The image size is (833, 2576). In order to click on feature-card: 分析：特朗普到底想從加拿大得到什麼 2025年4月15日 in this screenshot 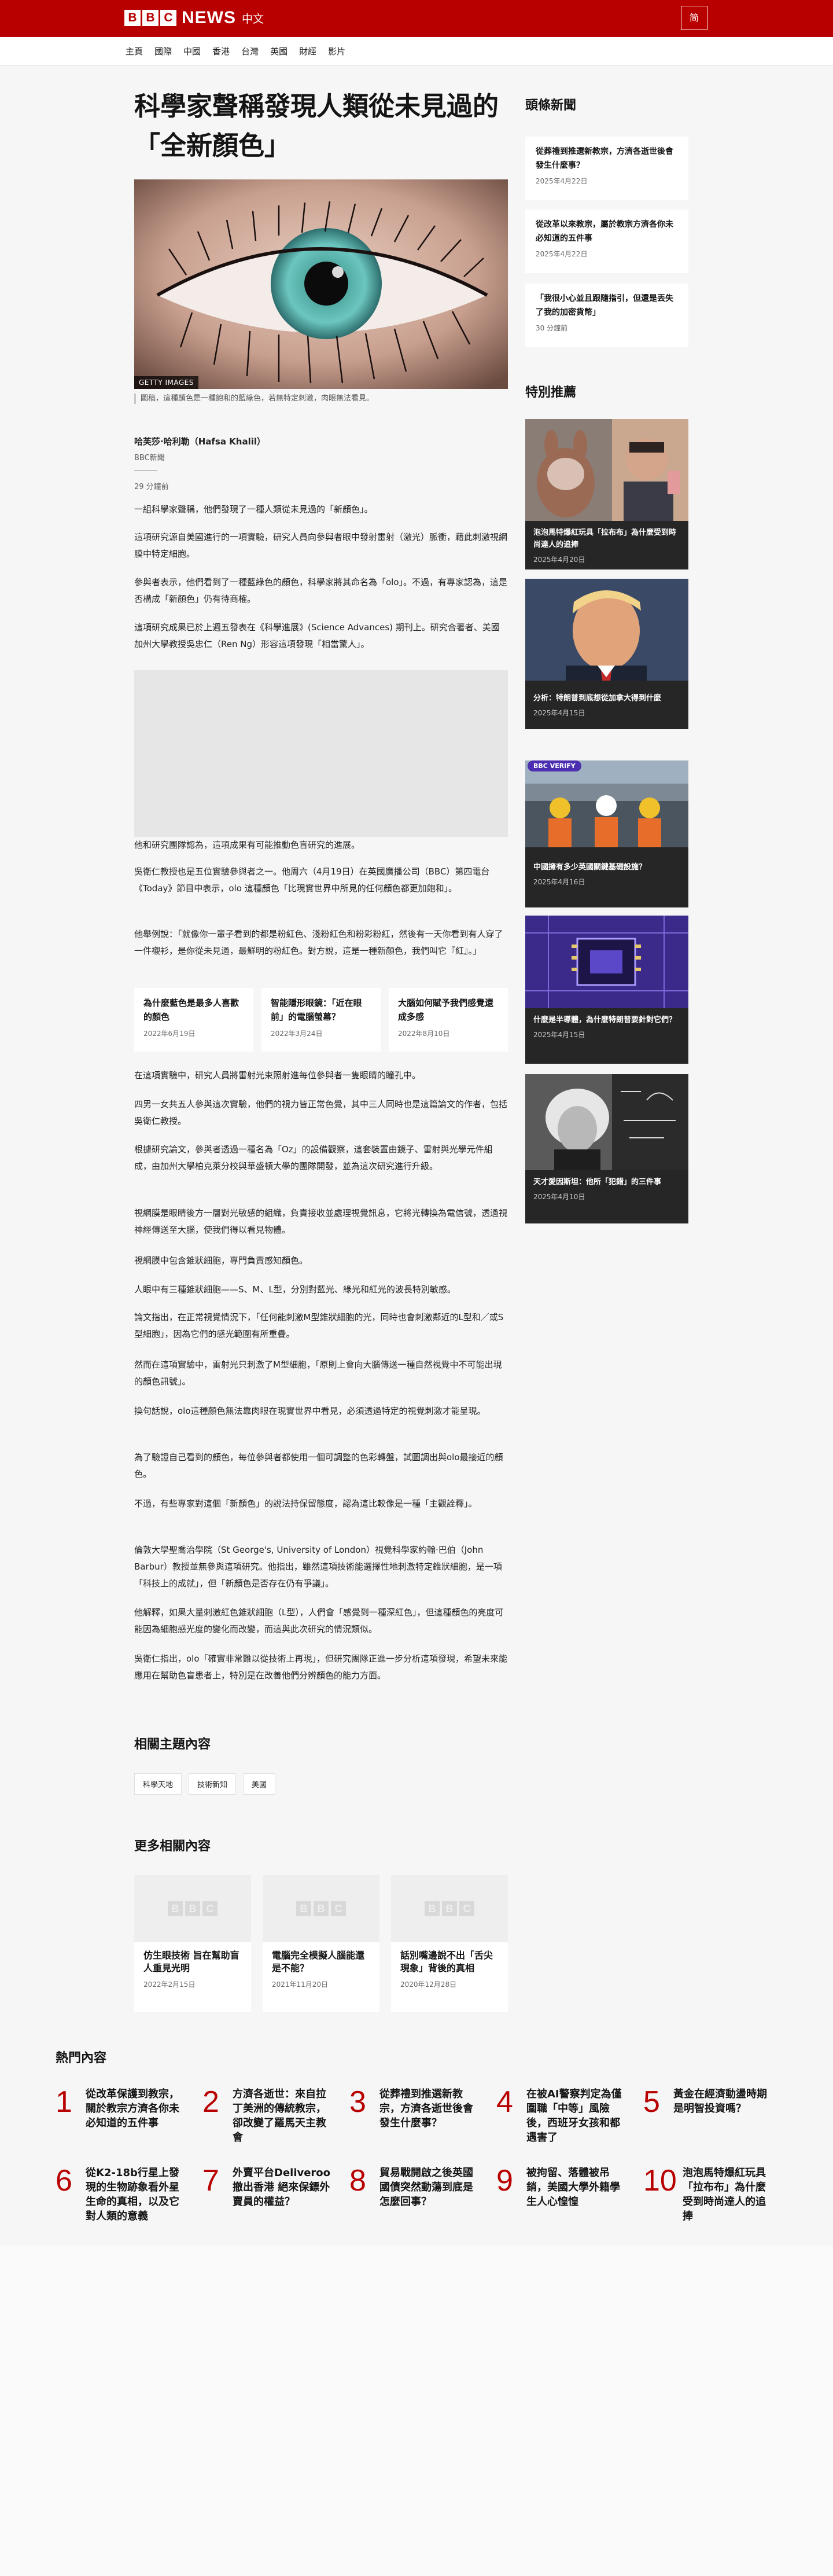, I will do `click(606, 654)`.